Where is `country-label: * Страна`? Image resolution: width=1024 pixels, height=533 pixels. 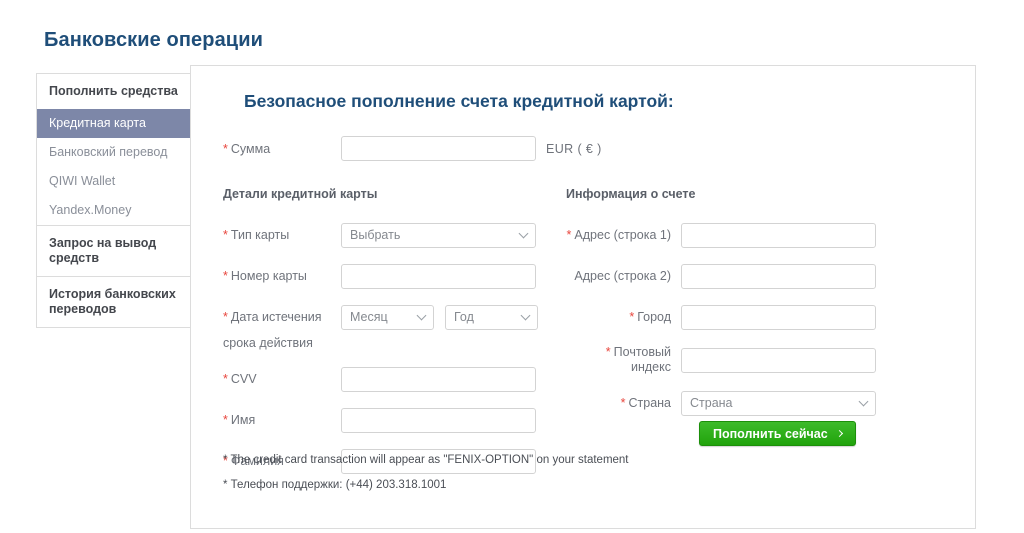
country-label: * Страна is located at coordinates (645, 402).